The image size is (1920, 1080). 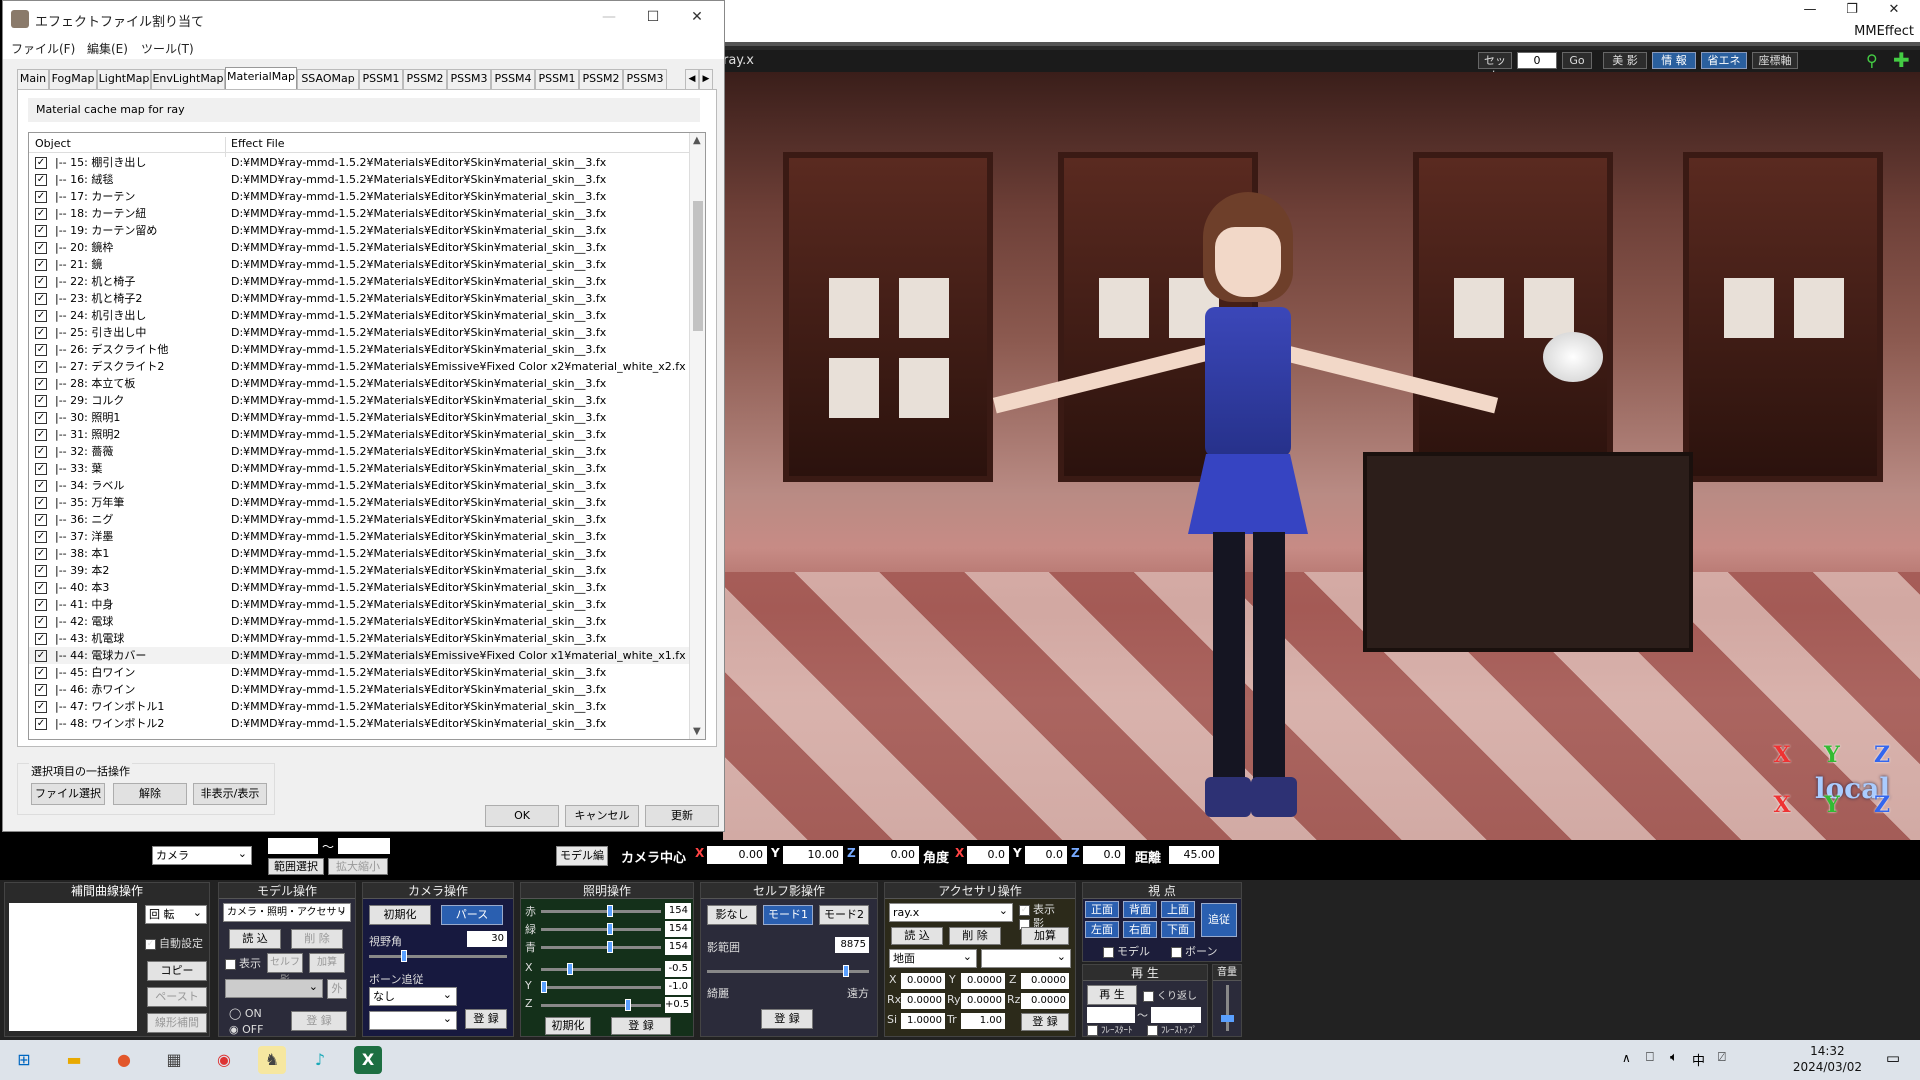 What do you see at coordinates (404, 956) in the screenshot?
I see `fov-slider-knob` at bounding box center [404, 956].